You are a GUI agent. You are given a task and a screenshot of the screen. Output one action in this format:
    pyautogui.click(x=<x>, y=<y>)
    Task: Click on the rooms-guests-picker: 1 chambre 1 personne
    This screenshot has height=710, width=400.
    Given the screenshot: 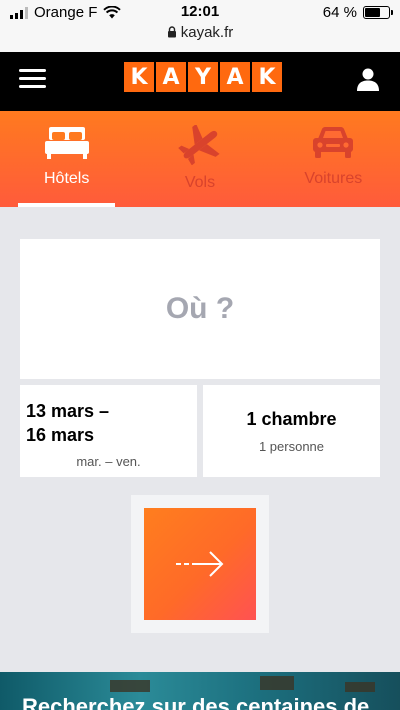 What is the action you would take?
    pyautogui.click(x=291, y=431)
    